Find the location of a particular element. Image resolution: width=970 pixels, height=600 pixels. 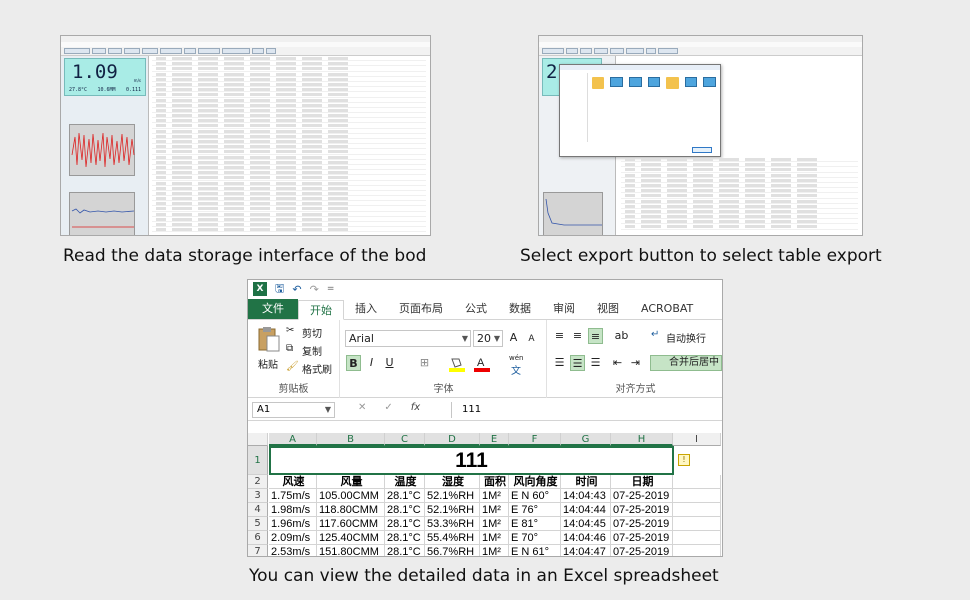

underline-button: U is located at coordinates (389, 363).